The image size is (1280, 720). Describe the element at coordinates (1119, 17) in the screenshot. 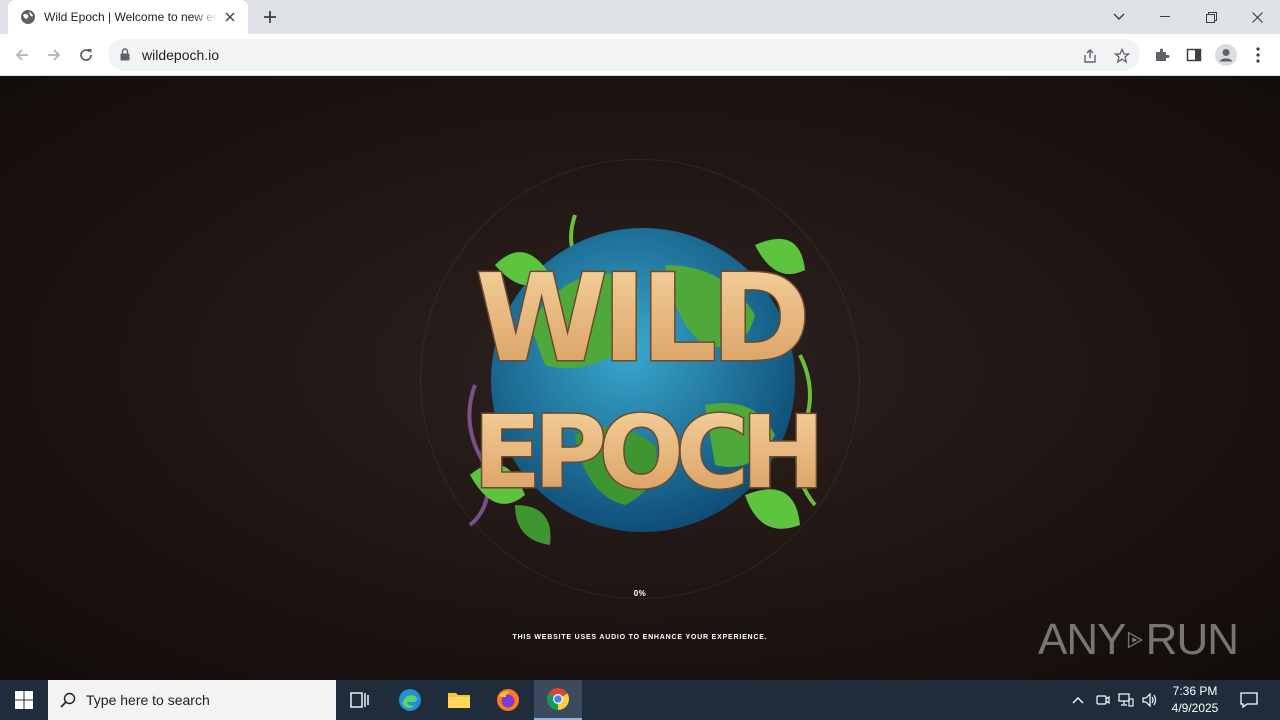

I see `tab-search-chevron-icon` at that location.